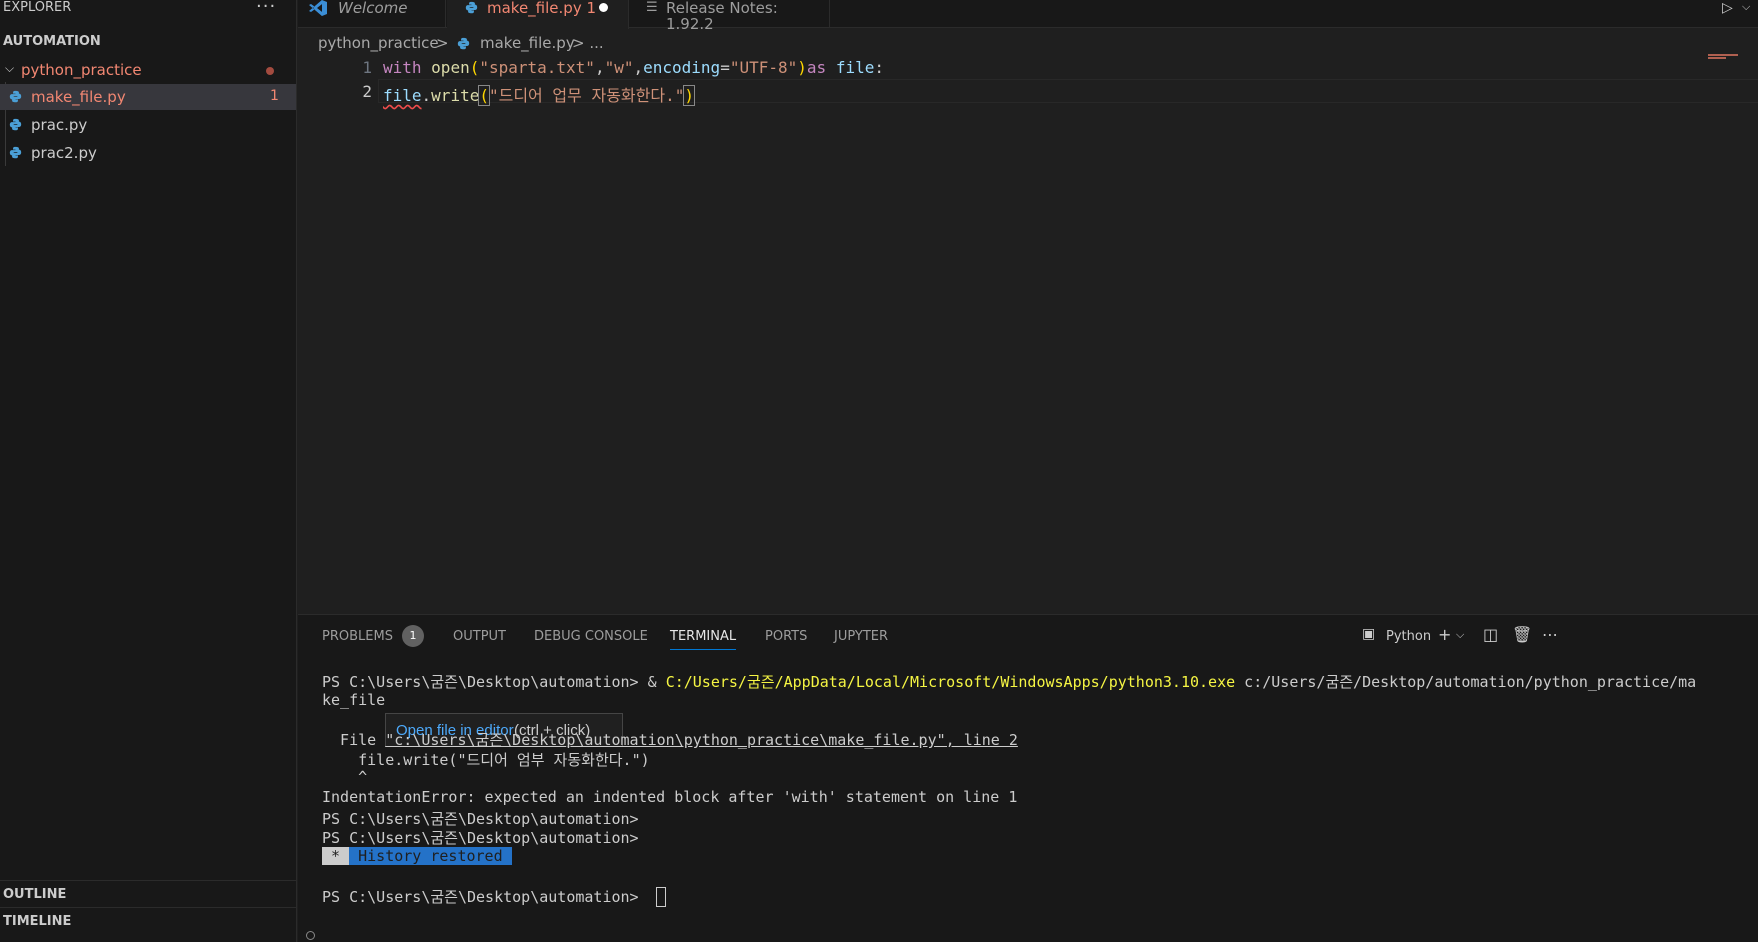 The image size is (1758, 942). What do you see at coordinates (542, 8) in the screenshot?
I see `tab-label: make_file.py 1` at bounding box center [542, 8].